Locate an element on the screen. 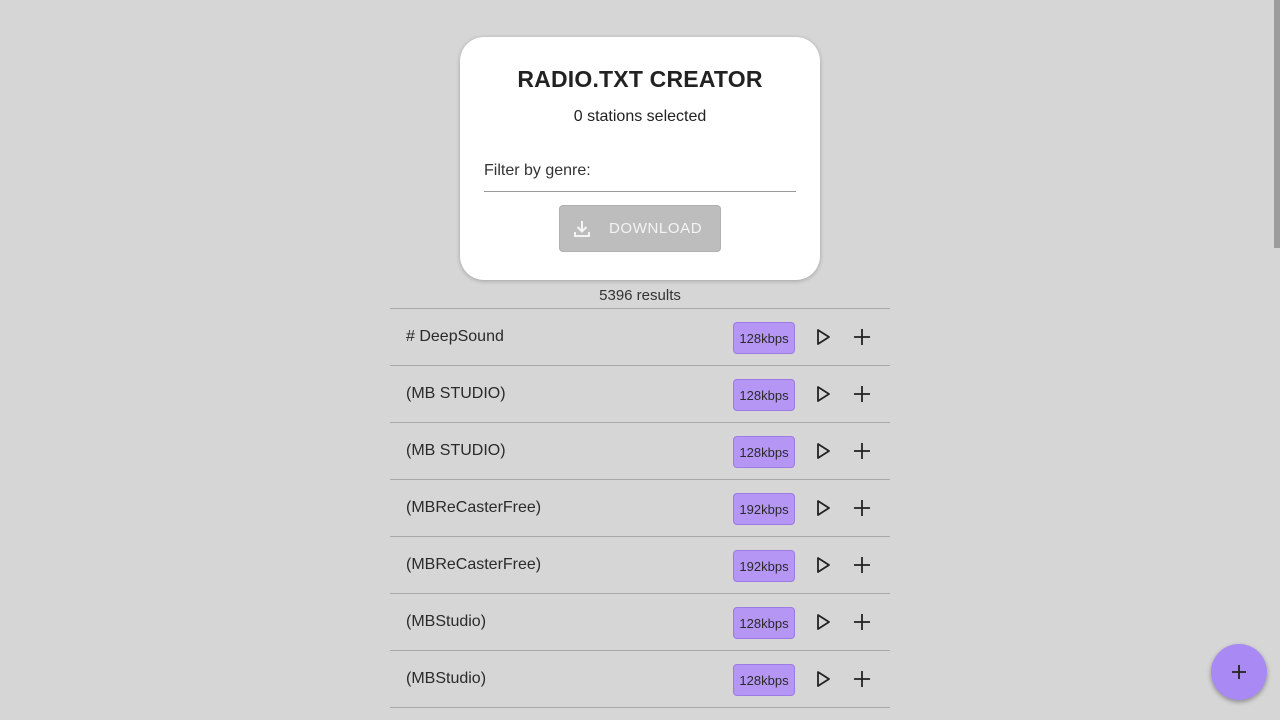  download-button: DOWNLOAD is located at coordinates (640, 228).